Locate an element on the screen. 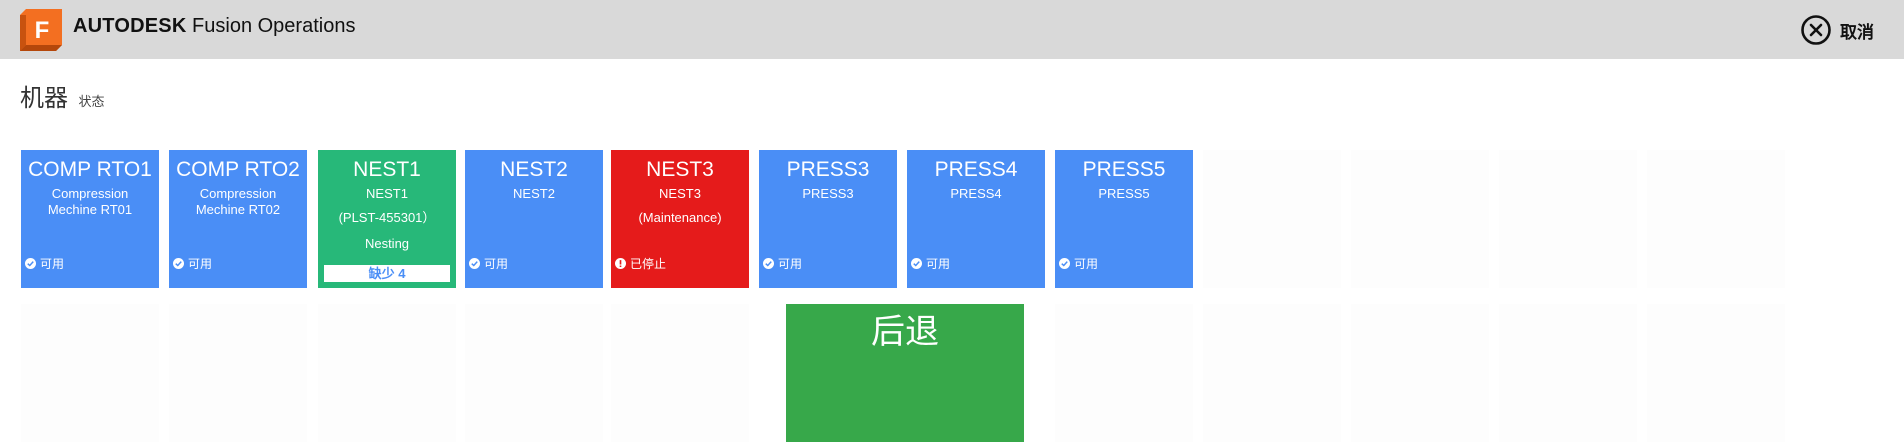 The width and height of the screenshot is (1904, 448). machine-name: NEST2 is located at coordinates (534, 169).